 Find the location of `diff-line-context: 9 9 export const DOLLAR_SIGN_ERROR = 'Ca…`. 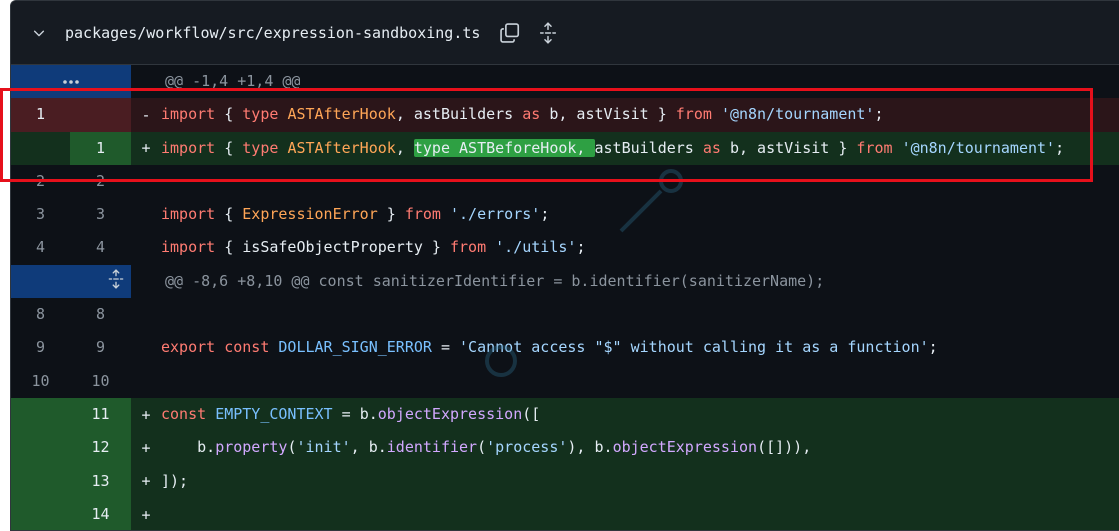

diff-line-context: 9 9 export const DOLLAR_SIGN_ERROR = 'Ca… is located at coordinates (565, 347).